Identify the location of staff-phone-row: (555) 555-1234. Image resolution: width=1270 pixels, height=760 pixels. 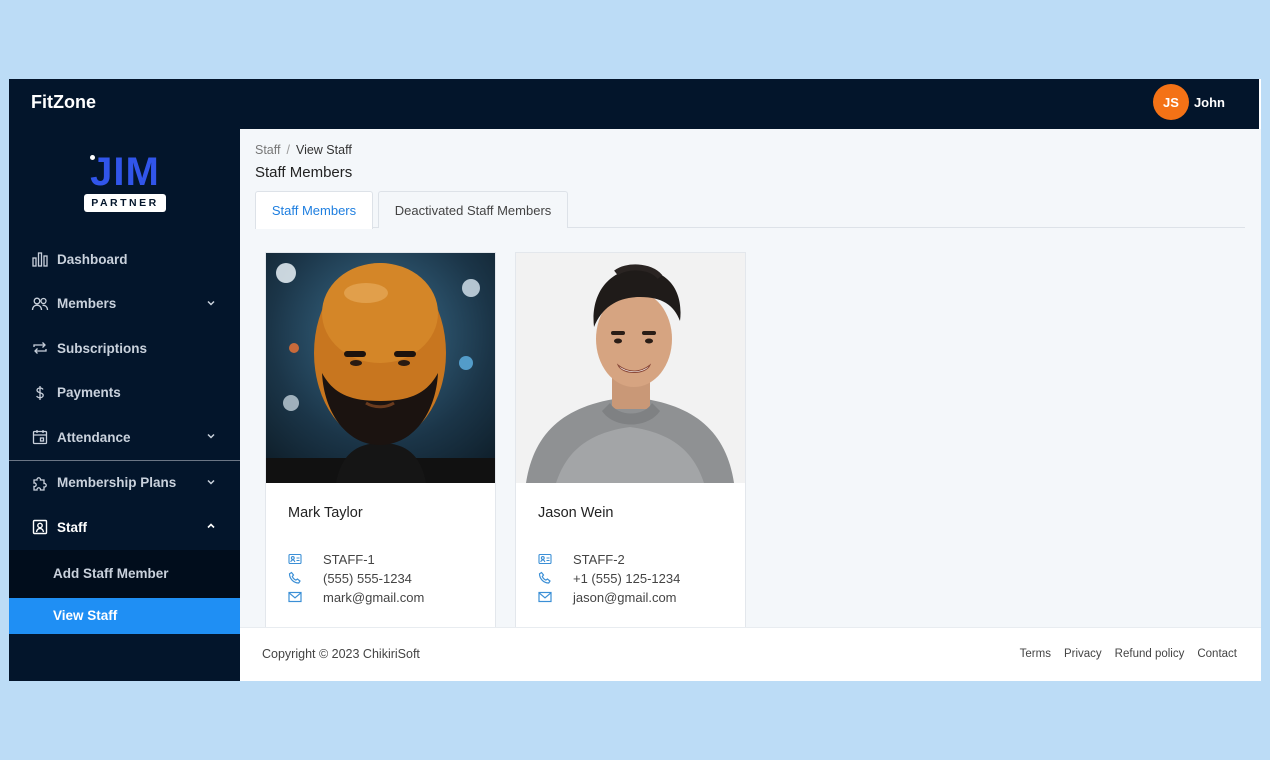
(388, 578).